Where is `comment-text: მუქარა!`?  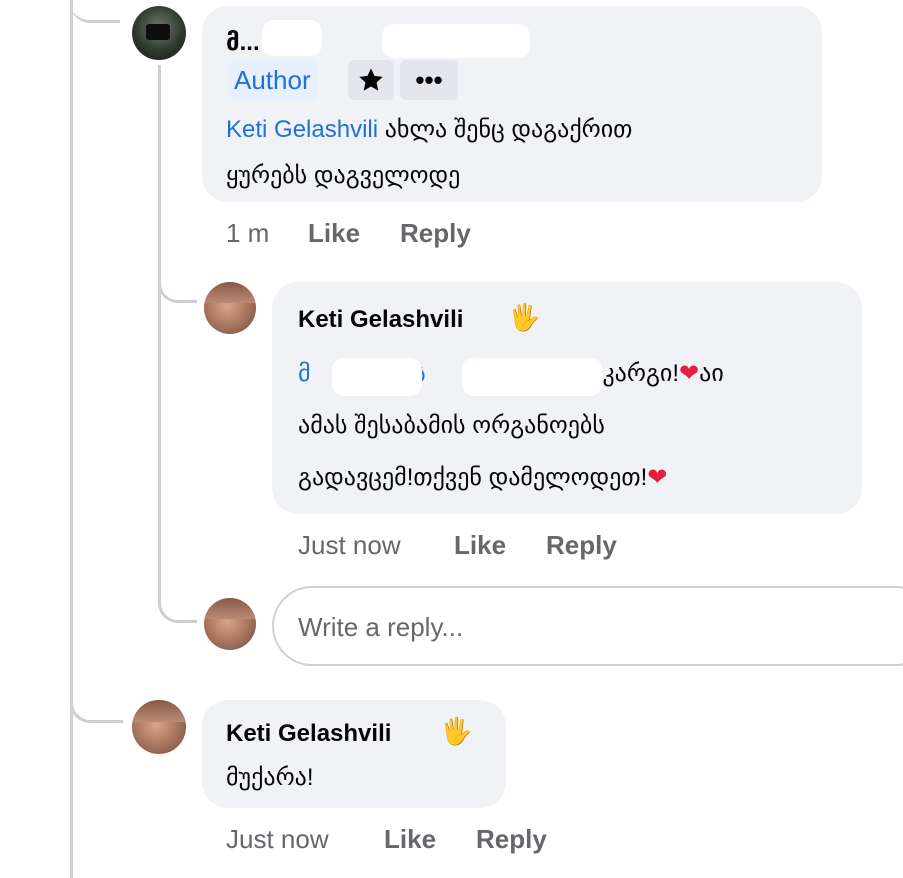
comment-text: მუქარა! is located at coordinates (270, 777).